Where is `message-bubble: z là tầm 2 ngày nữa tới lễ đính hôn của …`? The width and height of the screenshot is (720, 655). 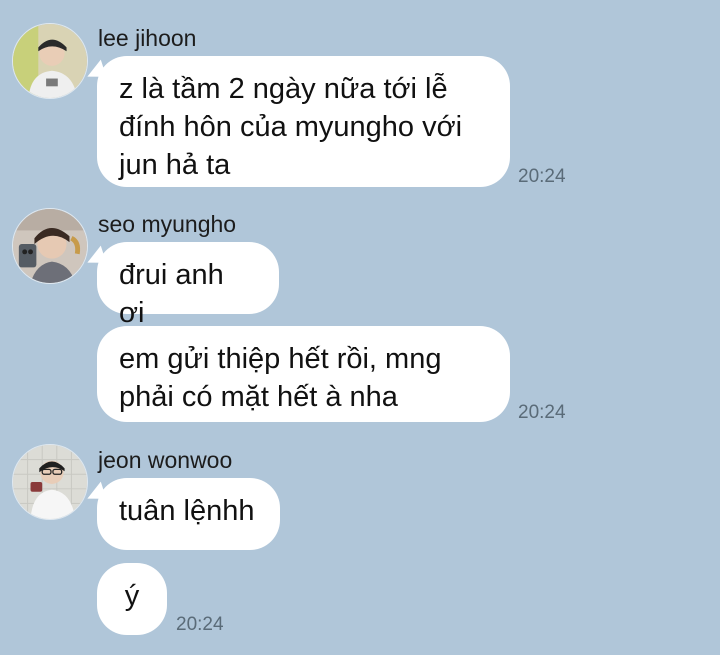 message-bubble: z là tầm 2 ngày nữa tới lễ đính hôn của … is located at coordinates (303, 121).